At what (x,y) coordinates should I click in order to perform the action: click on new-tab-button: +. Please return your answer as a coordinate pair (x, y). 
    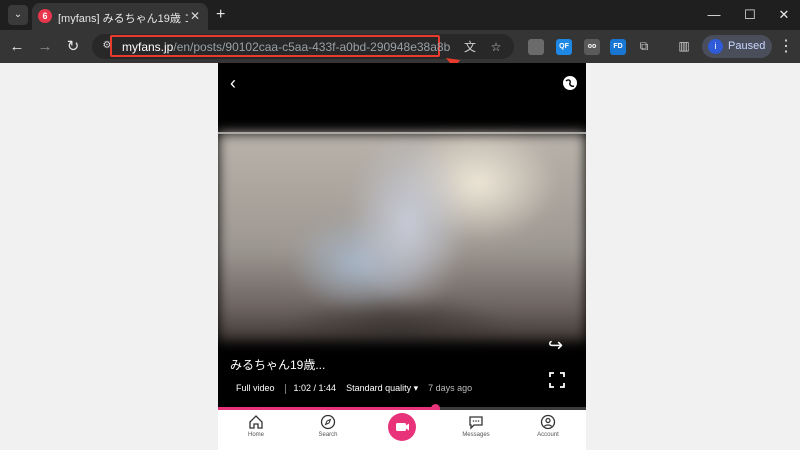
    Looking at the image, I should click on (220, 15).